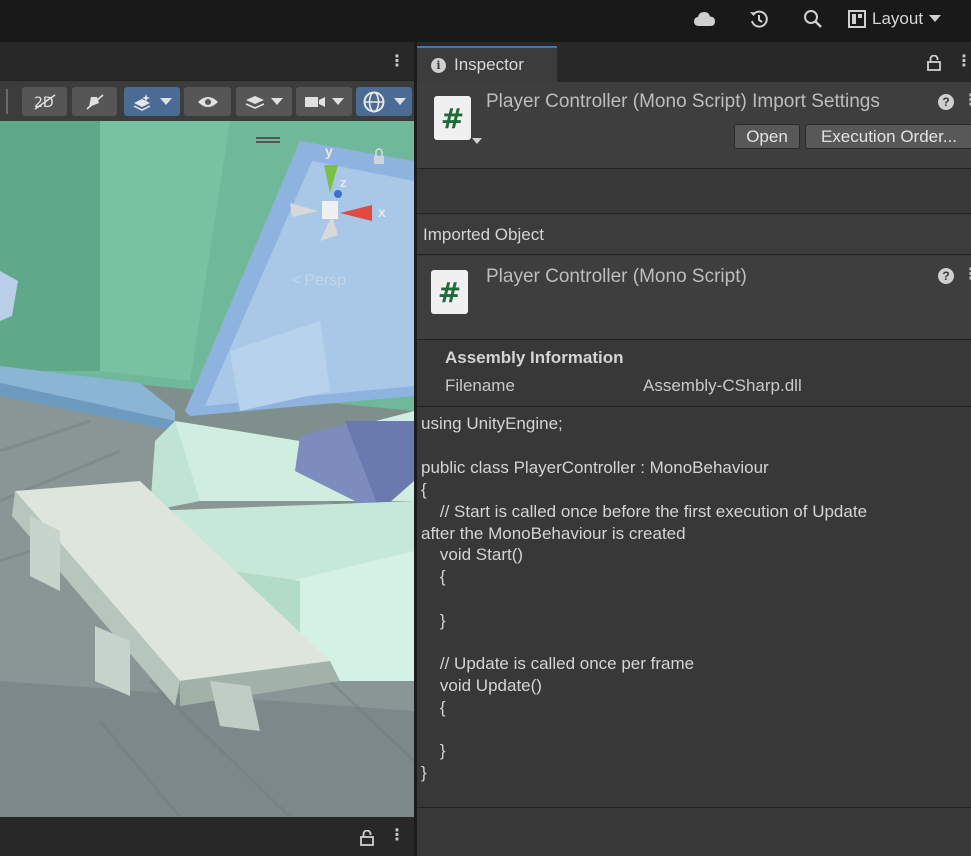 The height and width of the screenshot is (856, 971). I want to click on gizmo-x-label: x, so click(382, 212).